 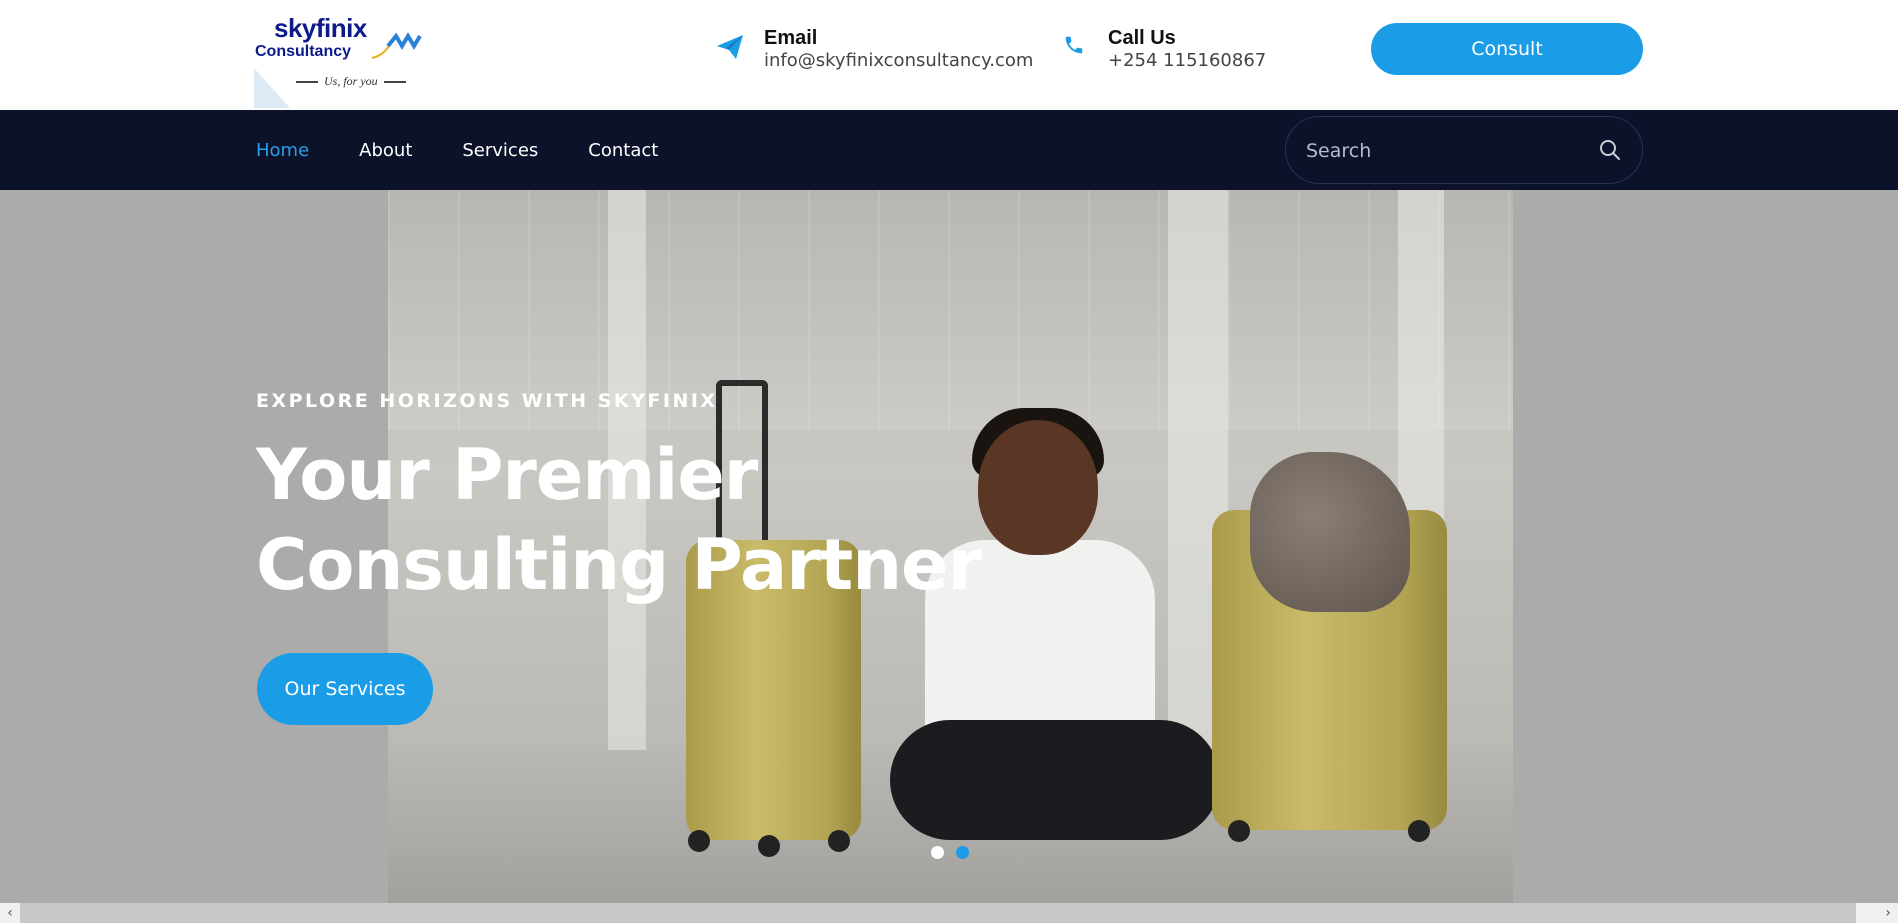 I want to click on phone-icon, so click(x=1074, y=41).